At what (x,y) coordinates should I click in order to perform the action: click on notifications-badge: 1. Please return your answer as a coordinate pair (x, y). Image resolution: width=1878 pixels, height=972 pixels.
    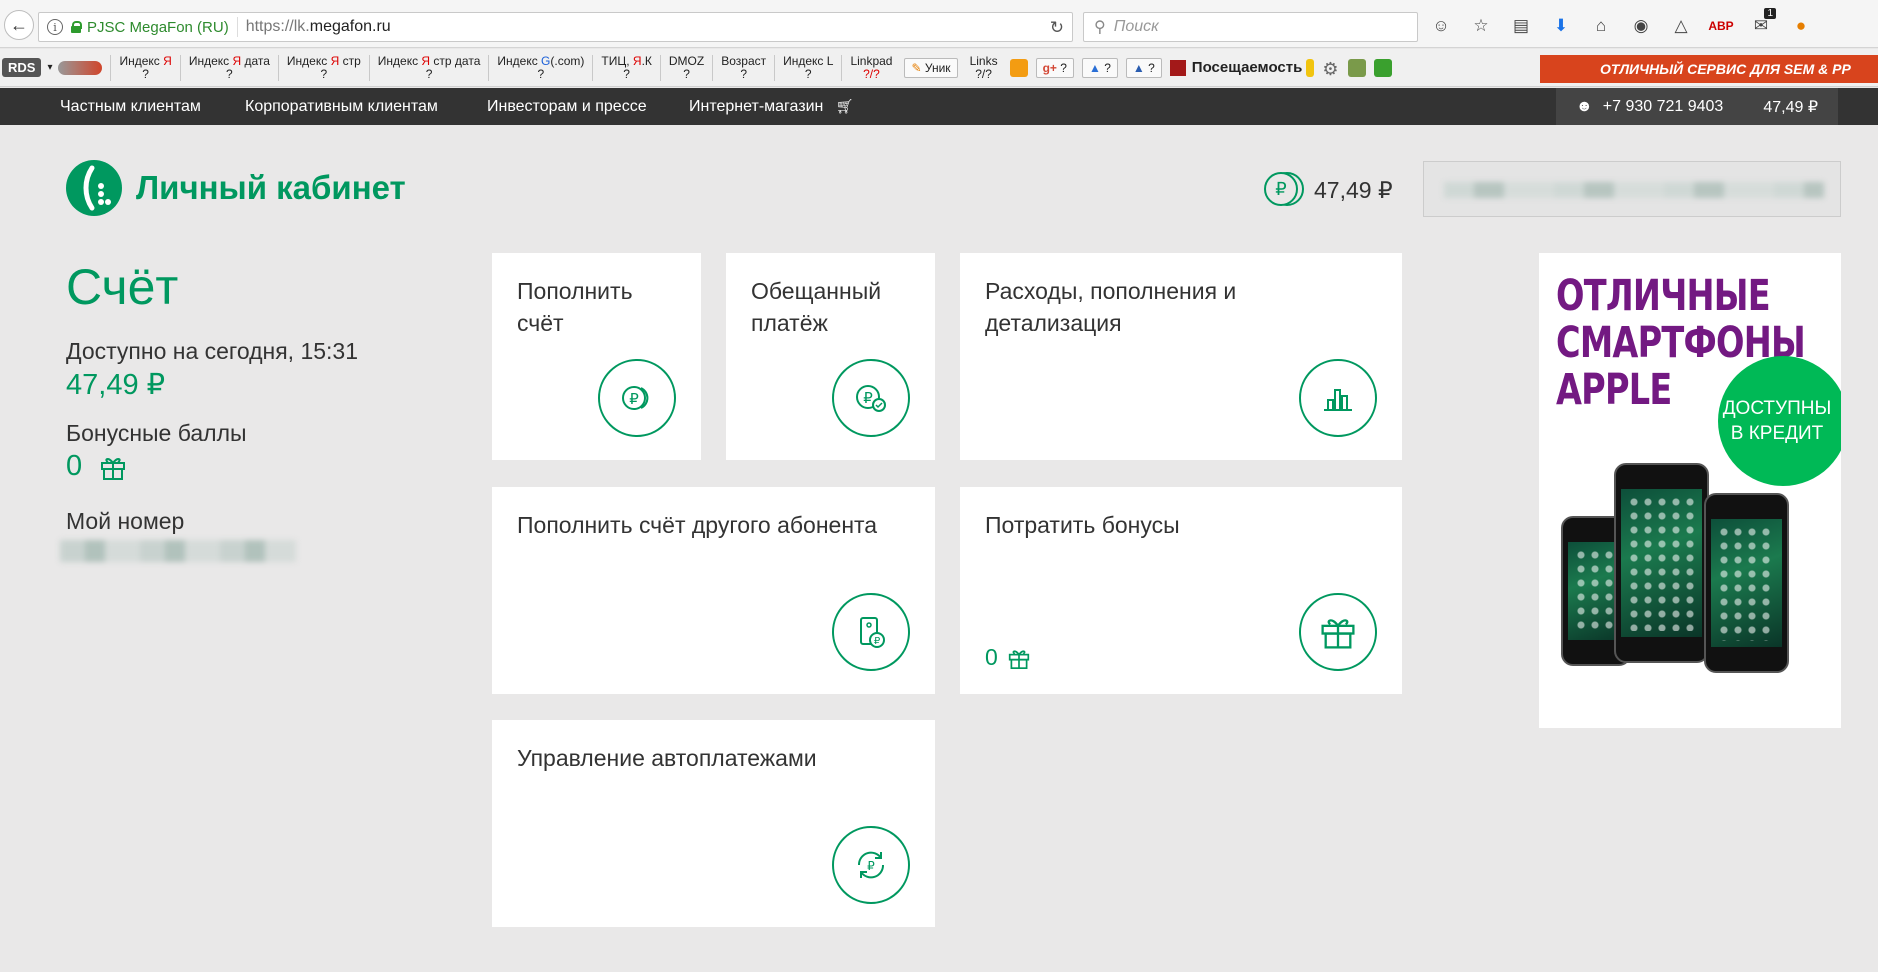
    Looking at the image, I should click on (1770, 13).